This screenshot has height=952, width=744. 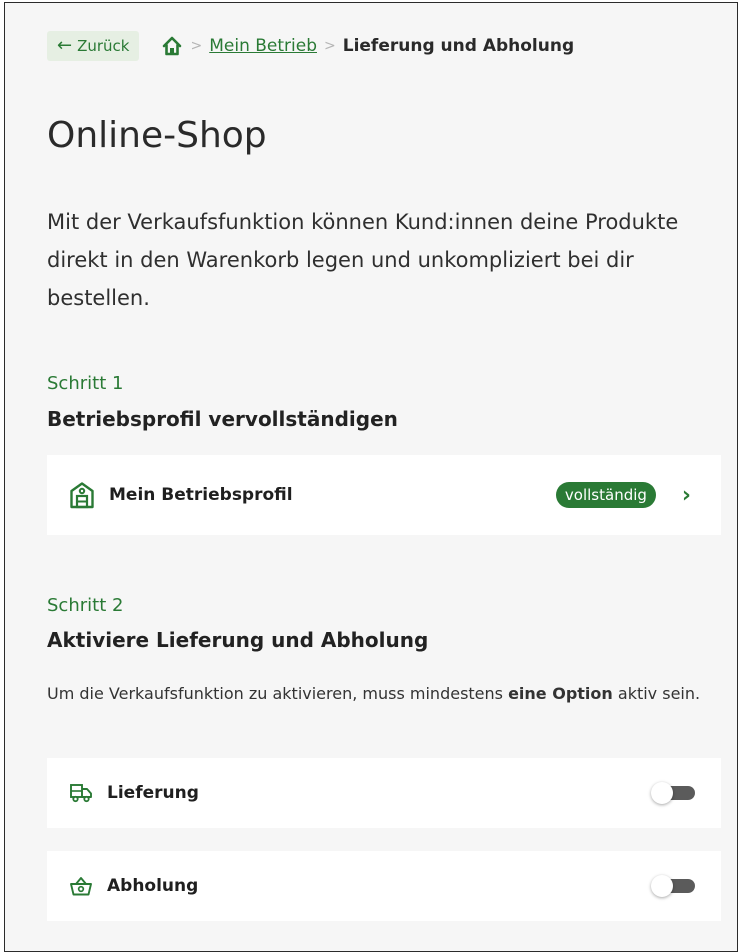 I want to click on breadcrumb-current: Lieferung und Abholung, so click(x=458, y=46).